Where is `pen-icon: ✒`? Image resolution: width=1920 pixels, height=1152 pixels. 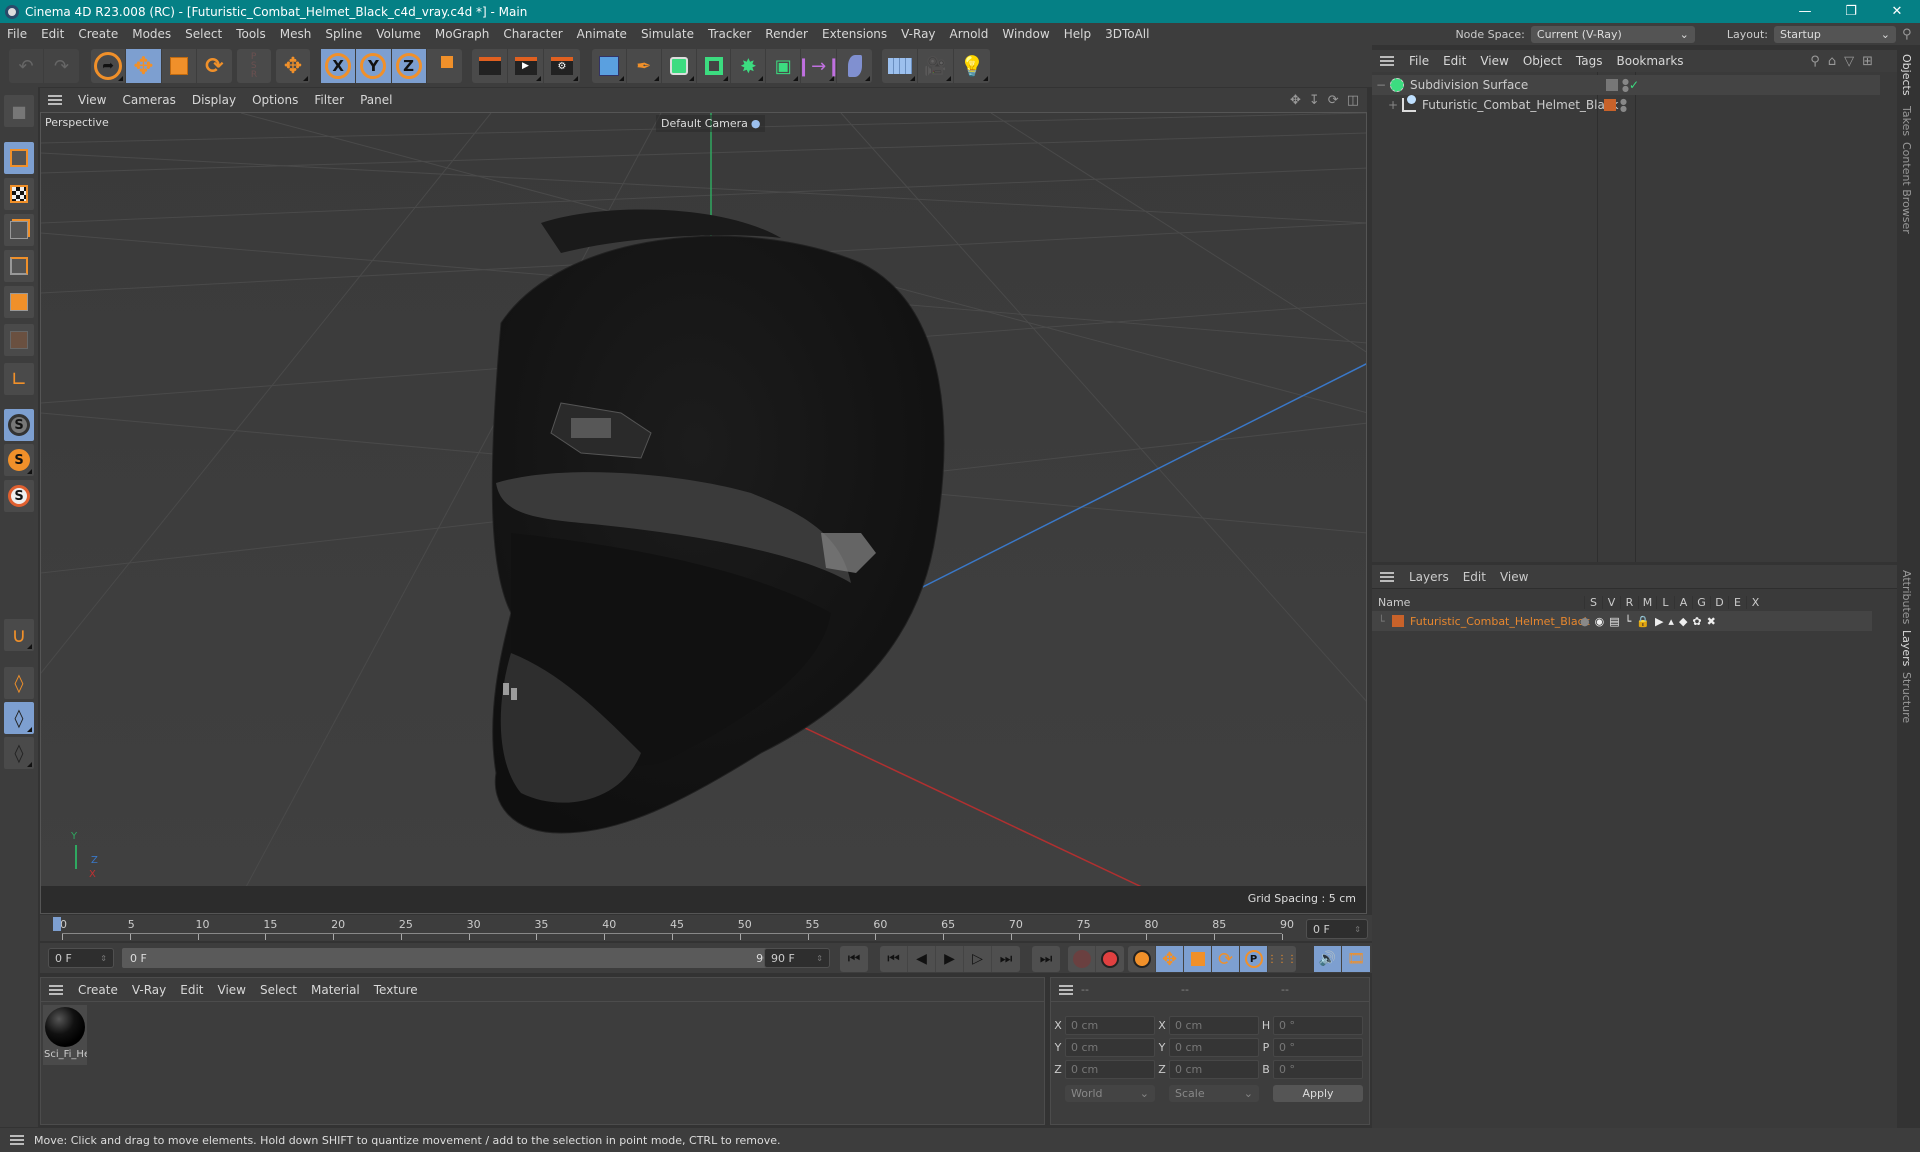 pen-icon: ✒ is located at coordinates (644, 66).